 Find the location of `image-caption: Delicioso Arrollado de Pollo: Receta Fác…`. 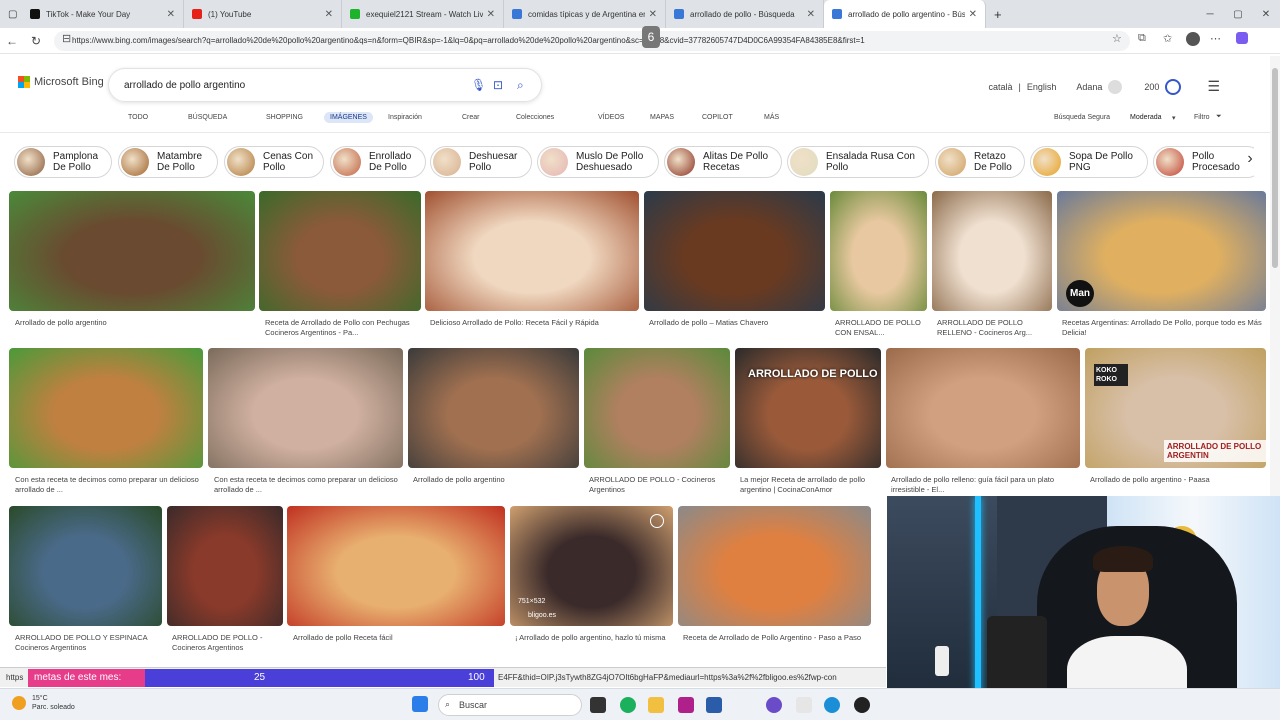

image-caption: Delicioso Arrollado de Pollo: Receta Fác… is located at coordinates (535, 332).